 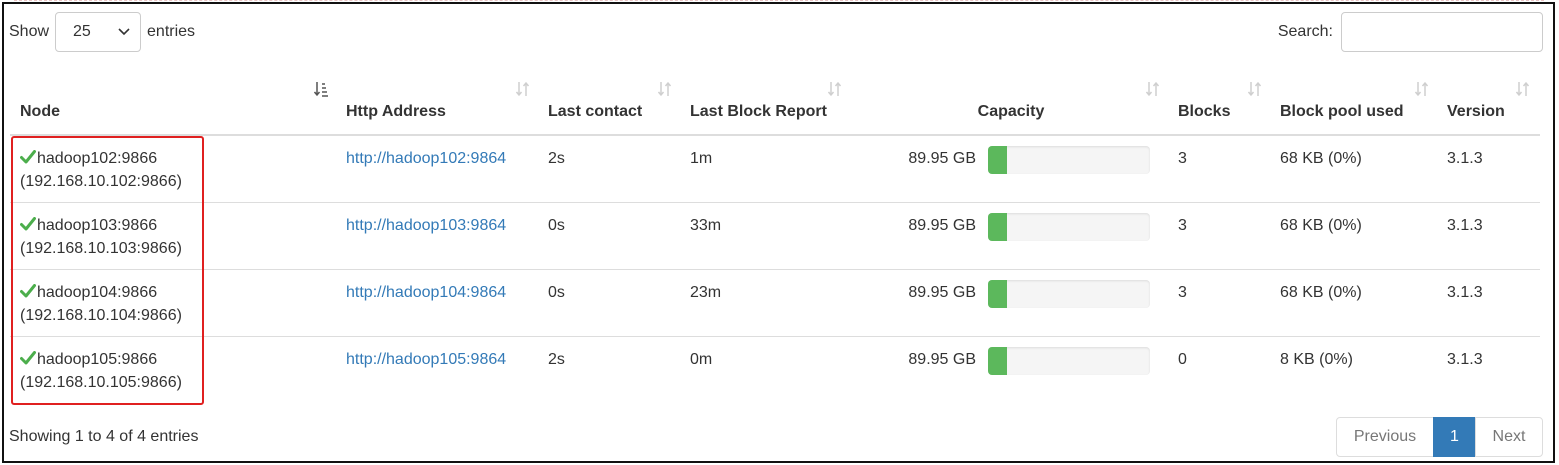 What do you see at coordinates (611, 102) in the screenshot?
I see `column-header: Last contact` at bounding box center [611, 102].